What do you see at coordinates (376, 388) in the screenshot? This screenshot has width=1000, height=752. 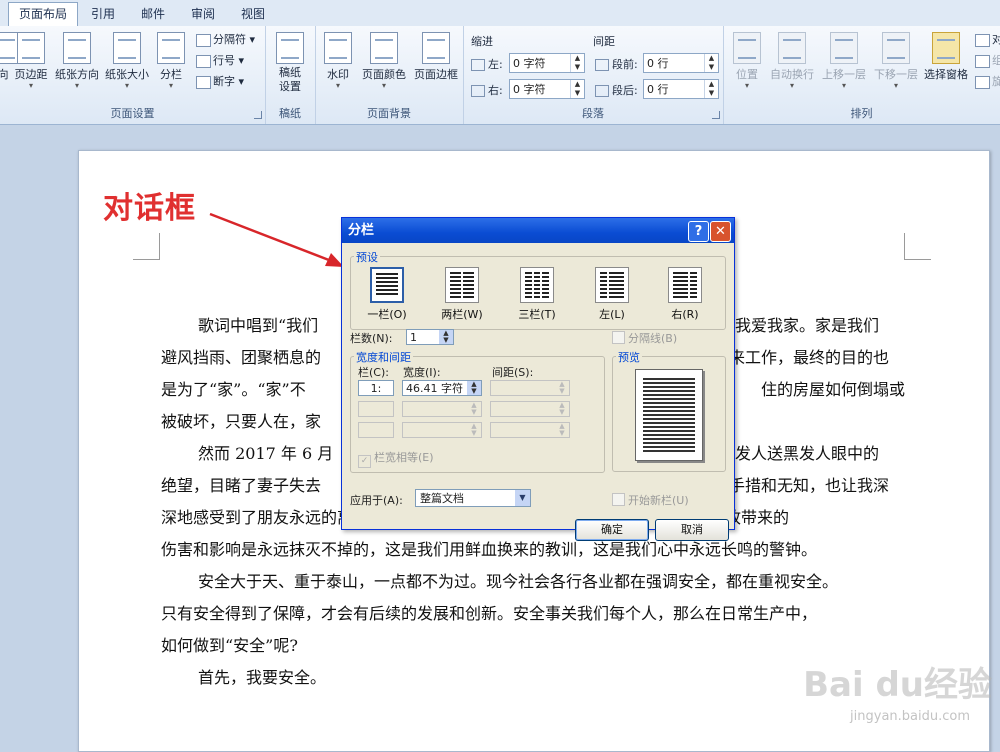 I see `col-number-1: 1:` at bounding box center [376, 388].